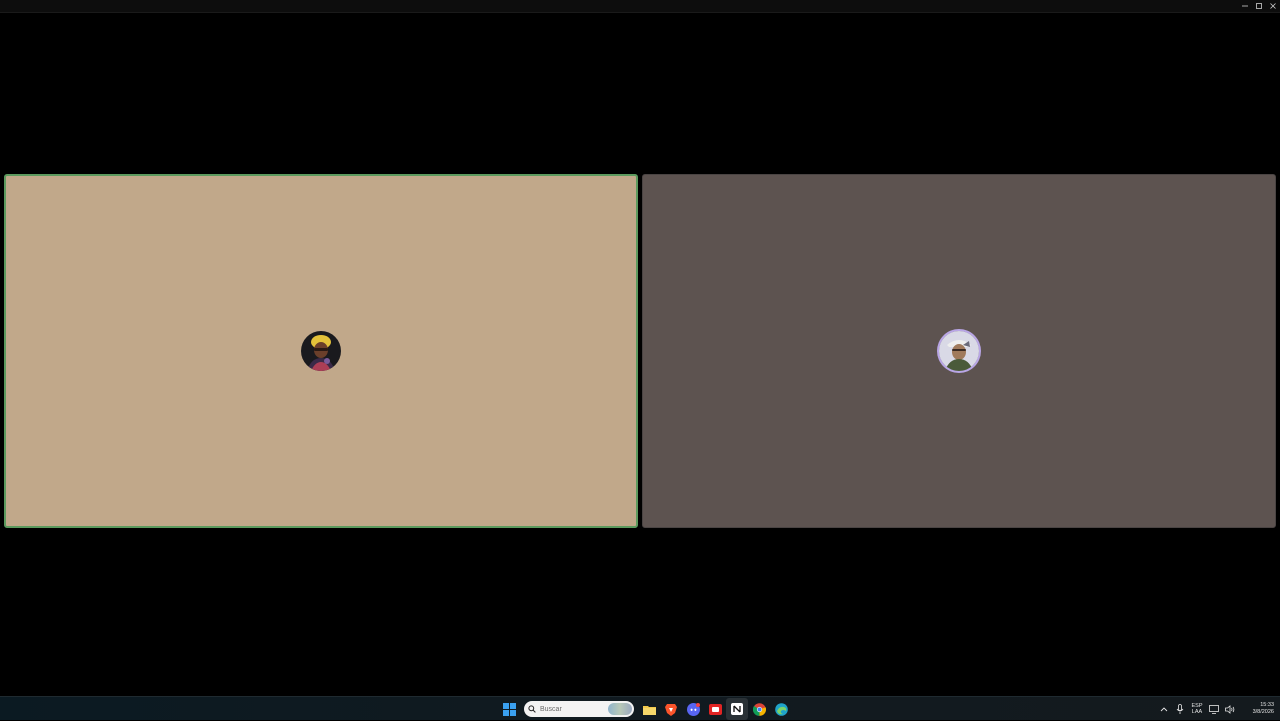  I want to click on notion-button, so click(737, 709).